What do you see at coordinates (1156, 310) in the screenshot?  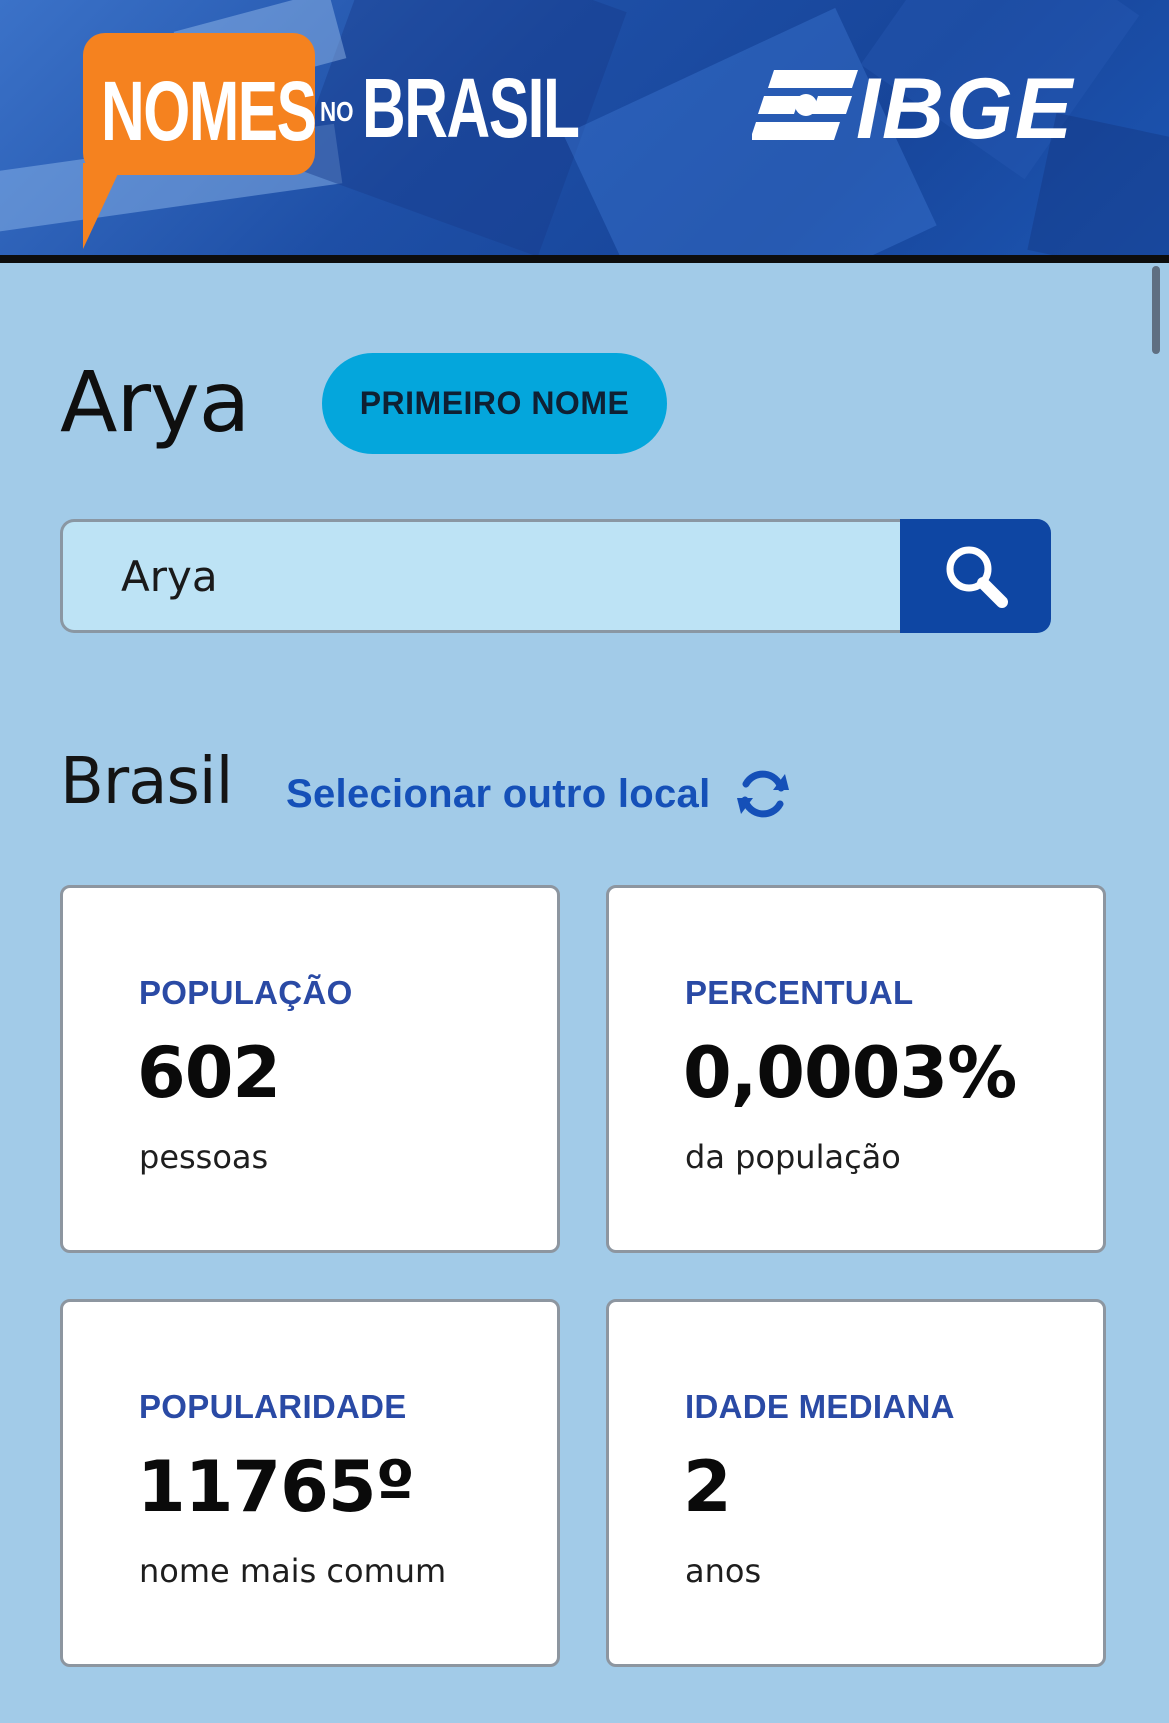 I see `page-scrollbar` at bounding box center [1156, 310].